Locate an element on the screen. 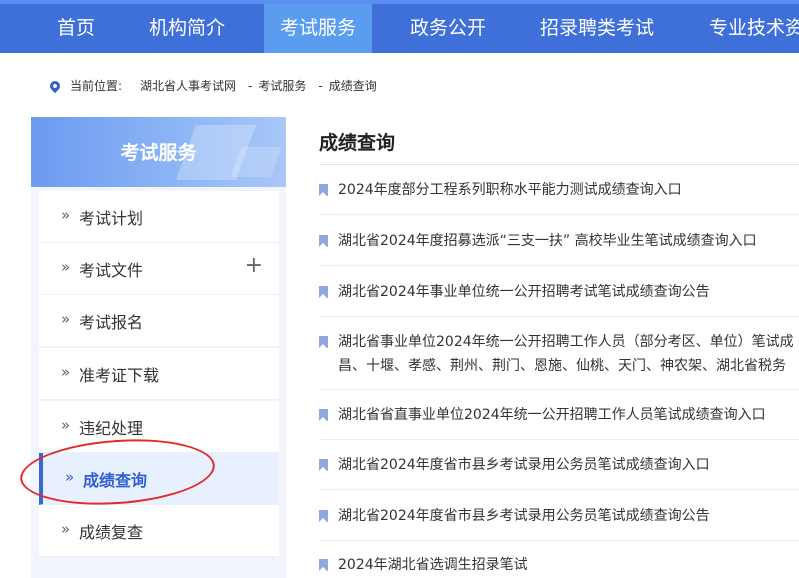 This screenshot has width=799, height=578. list-item-title-continued: 昌、十堰、孝感、荆州、荆门、恩施、仙桃、天门、神农架、湖北省税务 is located at coordinates (562, 366).